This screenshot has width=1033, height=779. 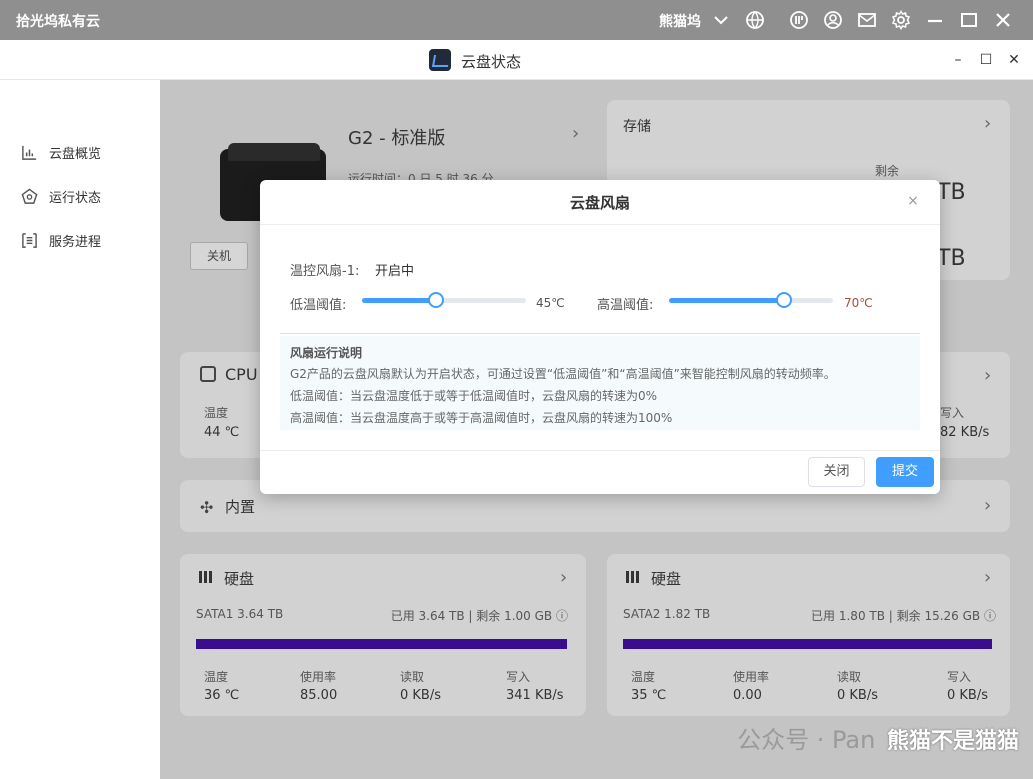 What do you see at coordinates (326, 353) in the screenshot?
I see `notes-title: 风扇运行说明` at bounding box center [326, 353].